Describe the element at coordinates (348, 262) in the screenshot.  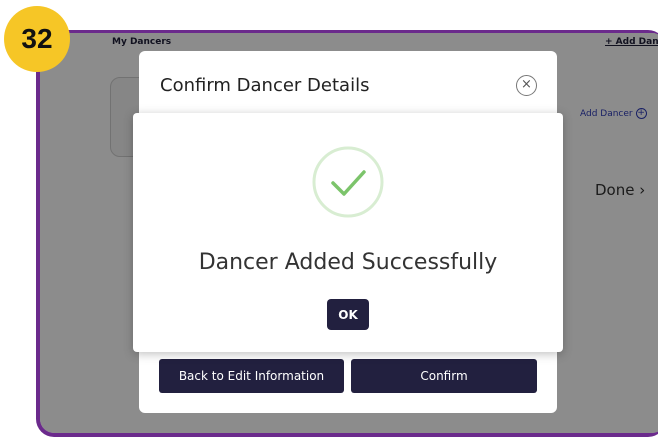
I see `success-message: Dancer Added Successfully` at that location.